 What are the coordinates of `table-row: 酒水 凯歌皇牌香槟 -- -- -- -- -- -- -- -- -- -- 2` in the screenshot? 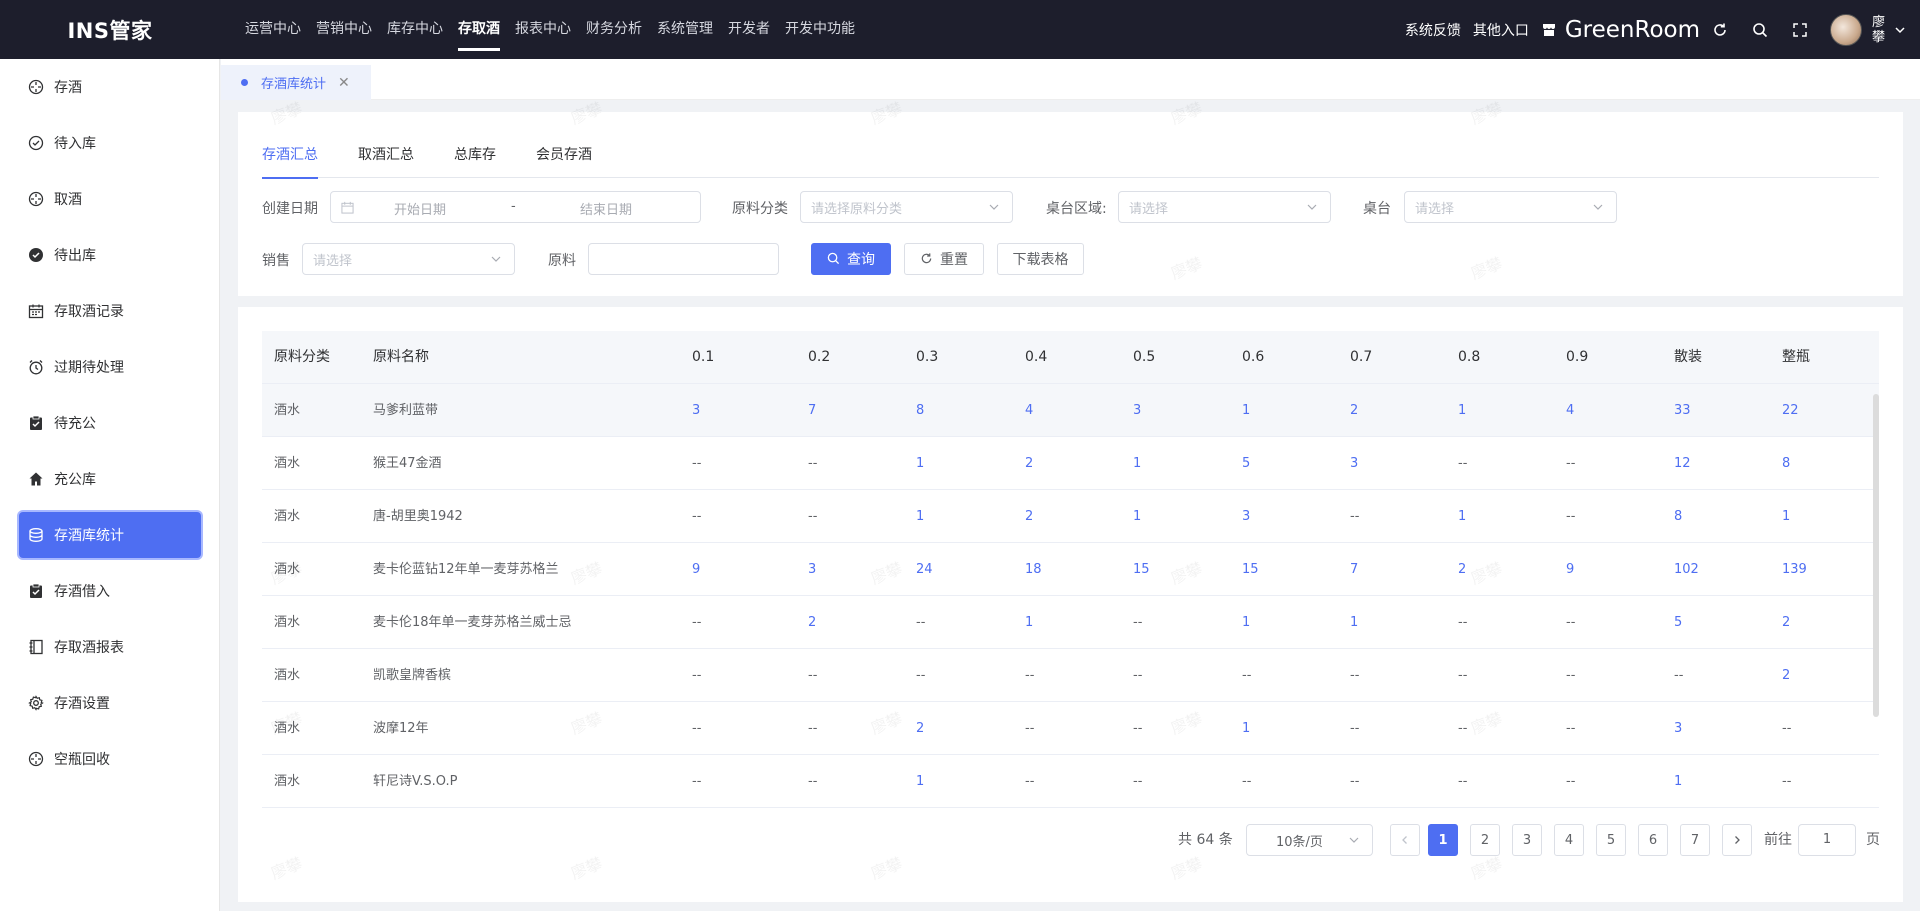 It's located at (1070, 675).